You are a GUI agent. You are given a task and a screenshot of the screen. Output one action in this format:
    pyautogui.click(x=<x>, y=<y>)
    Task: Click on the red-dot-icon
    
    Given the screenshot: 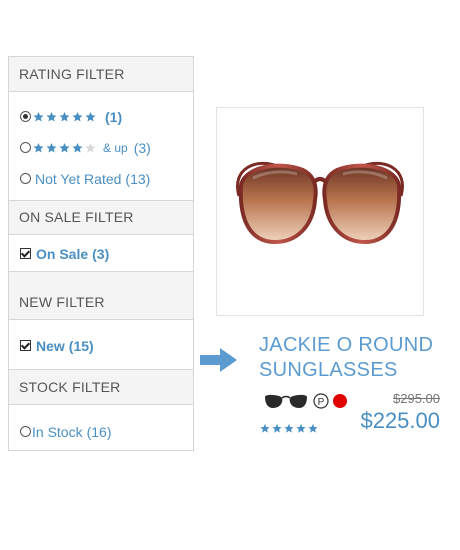 What is the action you would take?
    pyautogui.click(x=340, y=401)
    